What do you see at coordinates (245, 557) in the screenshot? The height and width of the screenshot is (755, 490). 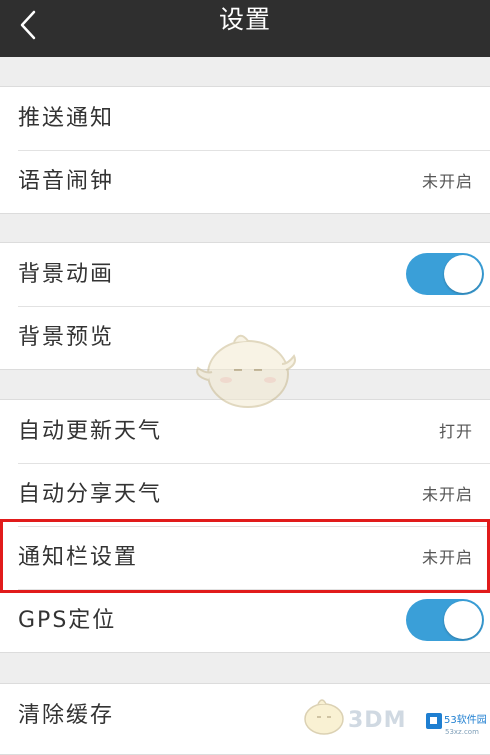 I see `setting-row-notification-bar: 通知栏设置 未开启` at bounding box center [245, 557].